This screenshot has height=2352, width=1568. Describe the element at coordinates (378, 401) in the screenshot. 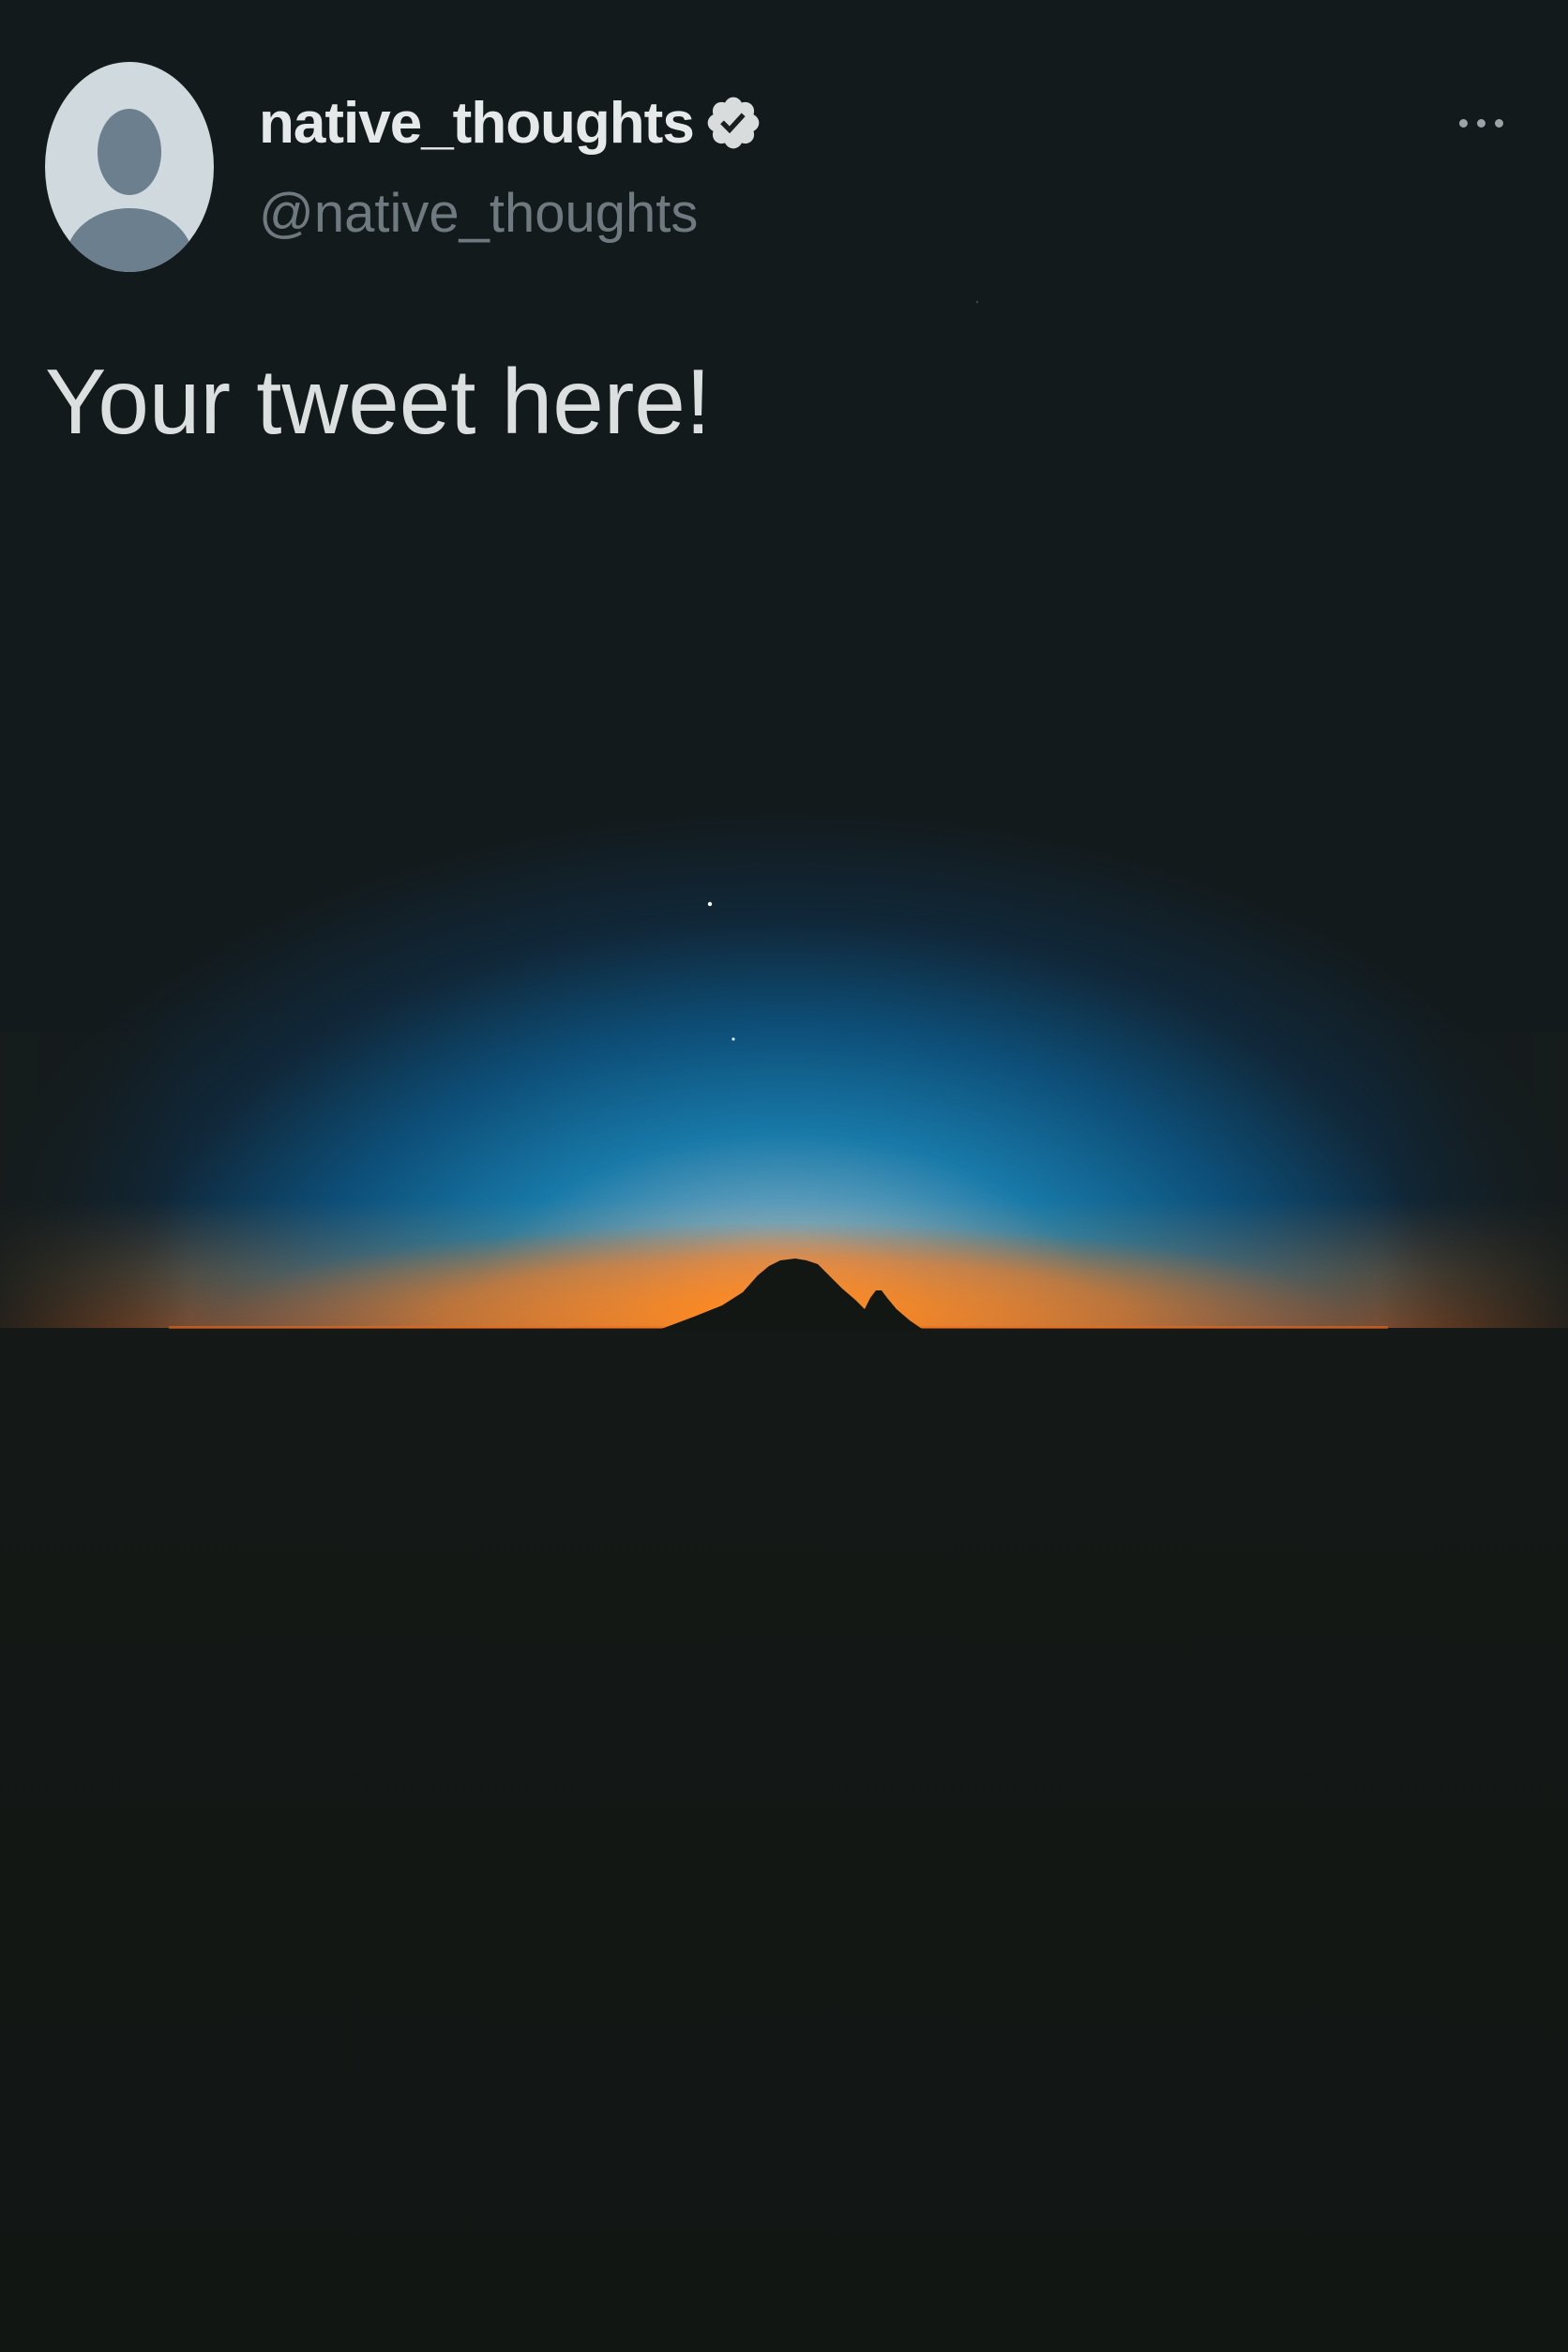

I see `tweet-text: Your tweet here!` at that location.